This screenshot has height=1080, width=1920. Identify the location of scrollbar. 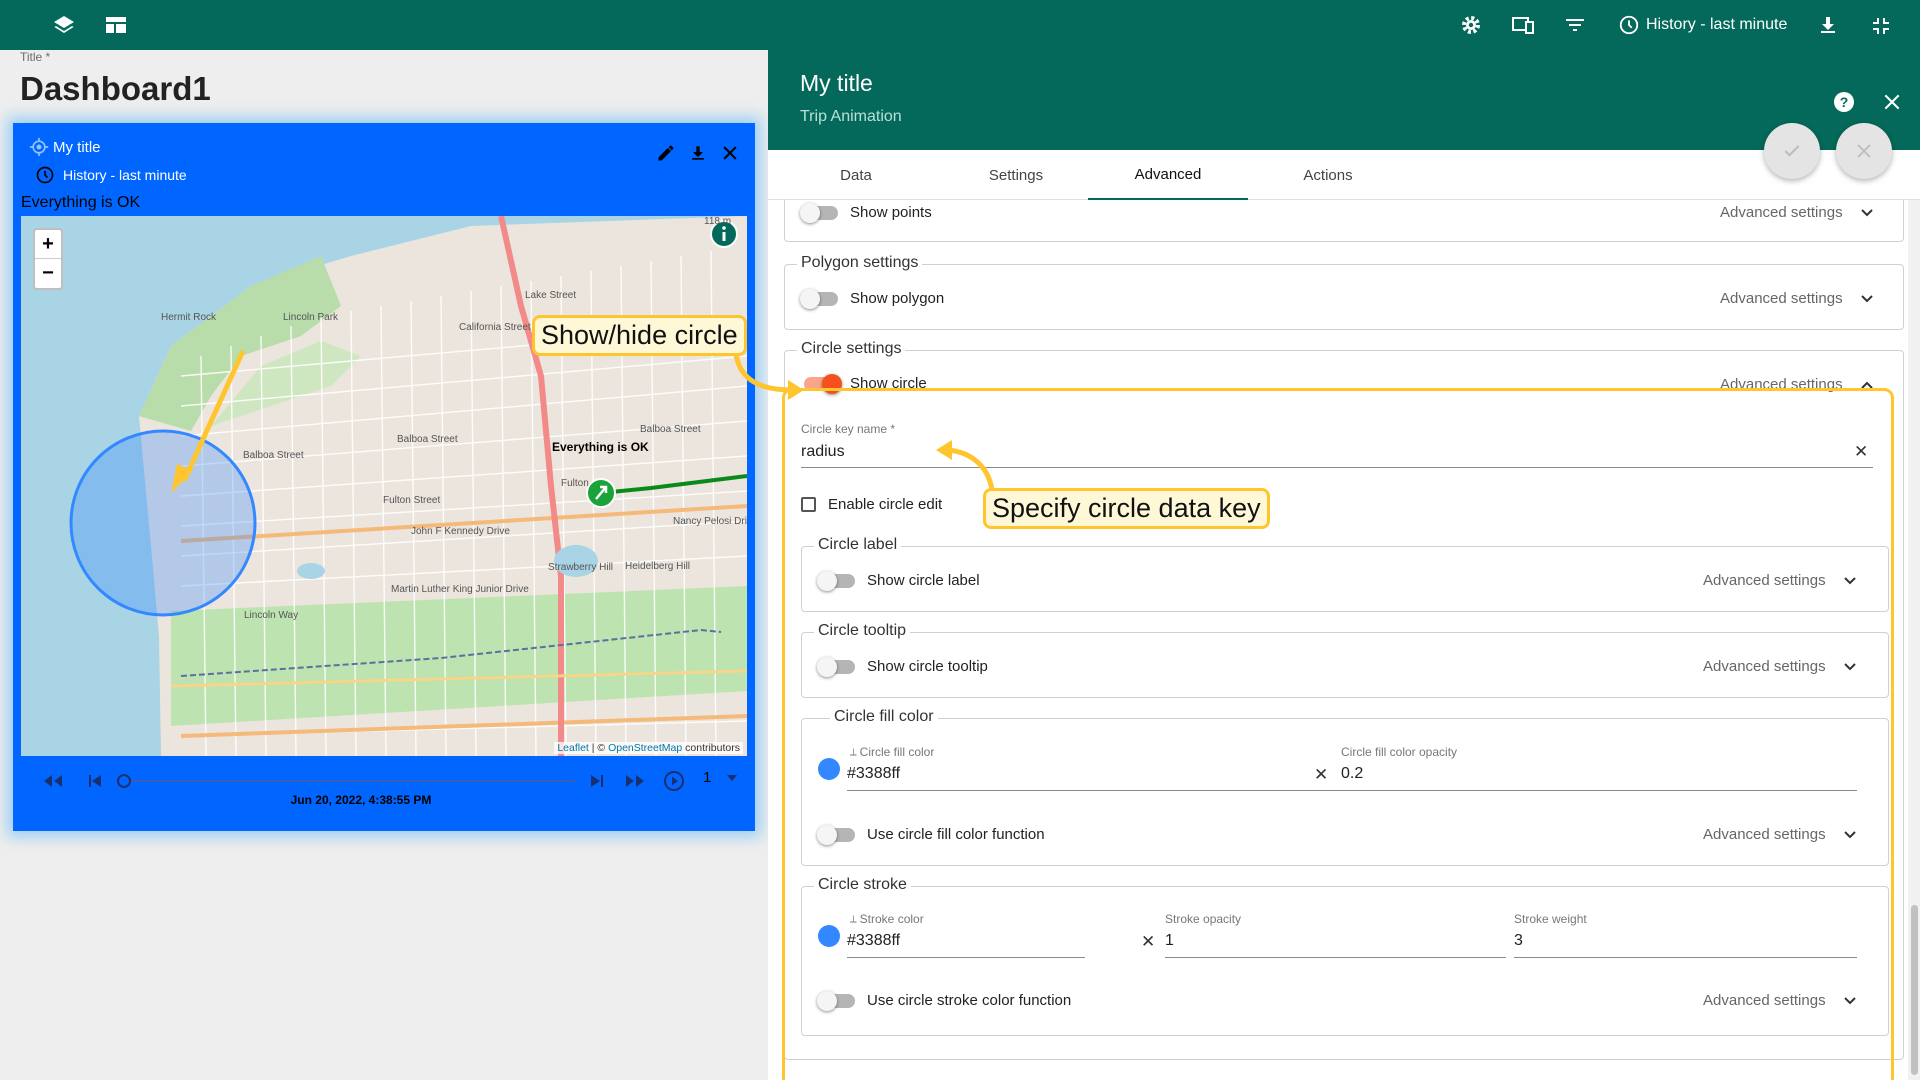
(1914, 640).